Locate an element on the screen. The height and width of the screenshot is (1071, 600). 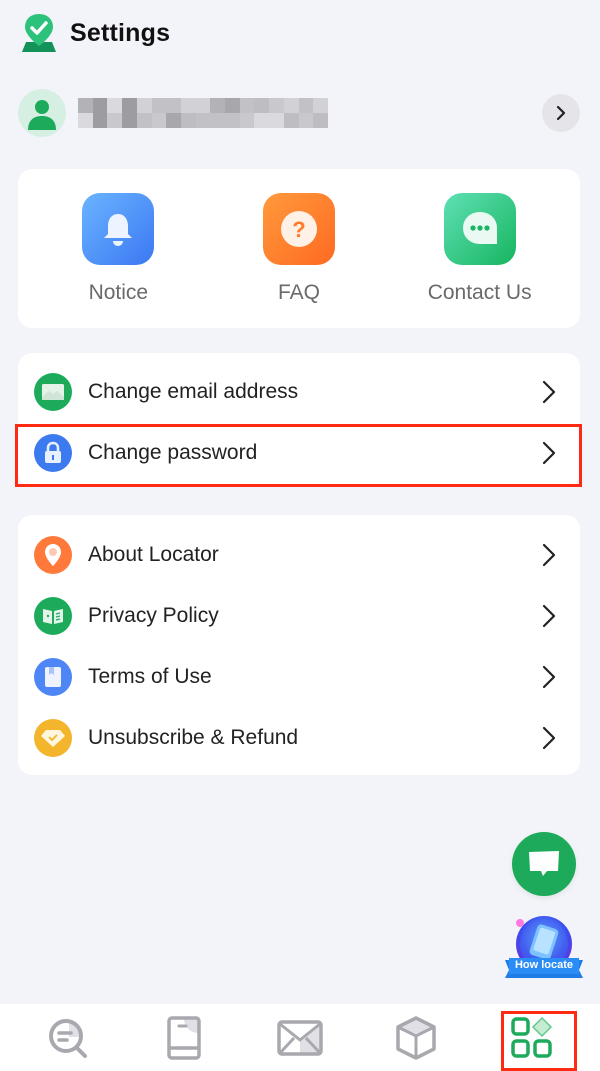
diamond-icon is located at coordinates (53, 737).